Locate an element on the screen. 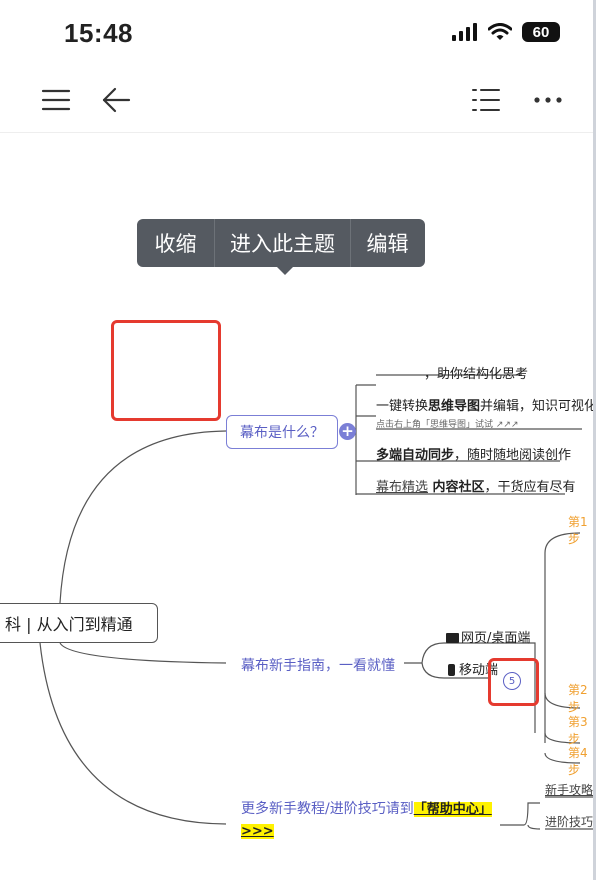 The height and width of the screenshot is (880, 596). status-icons: 60 is located at coordinates (506, 32).